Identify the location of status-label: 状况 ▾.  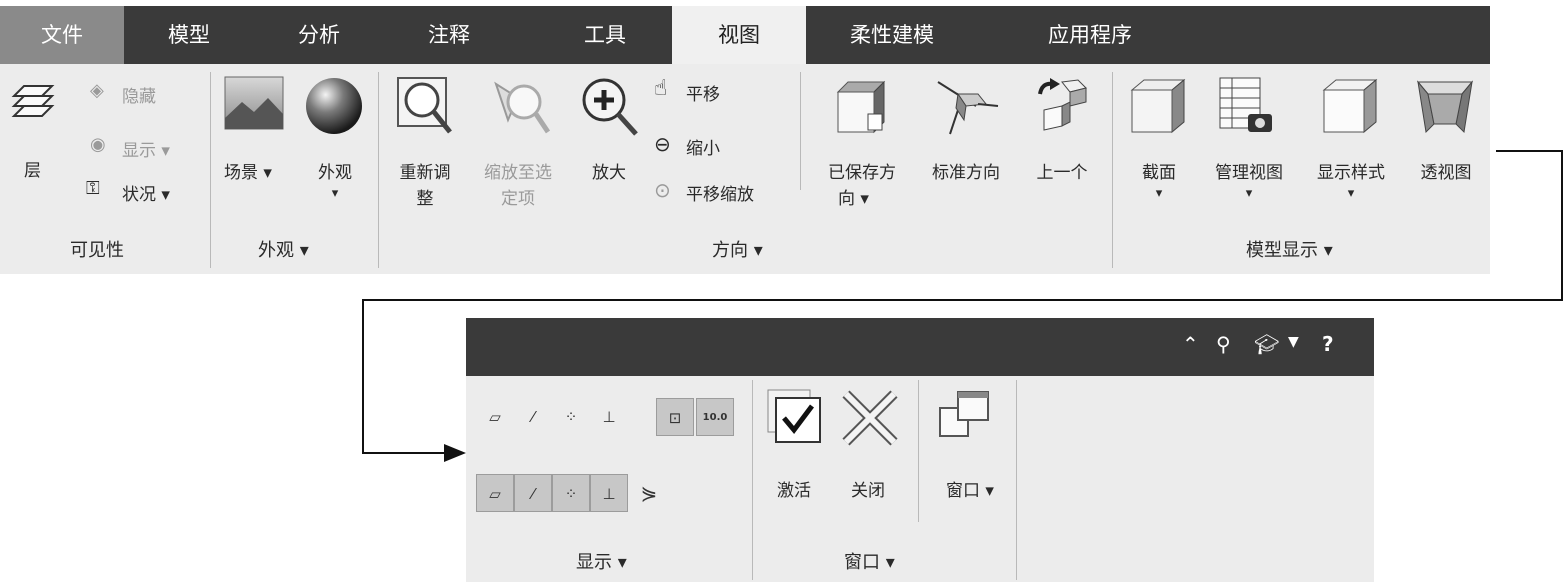
(146, 195).